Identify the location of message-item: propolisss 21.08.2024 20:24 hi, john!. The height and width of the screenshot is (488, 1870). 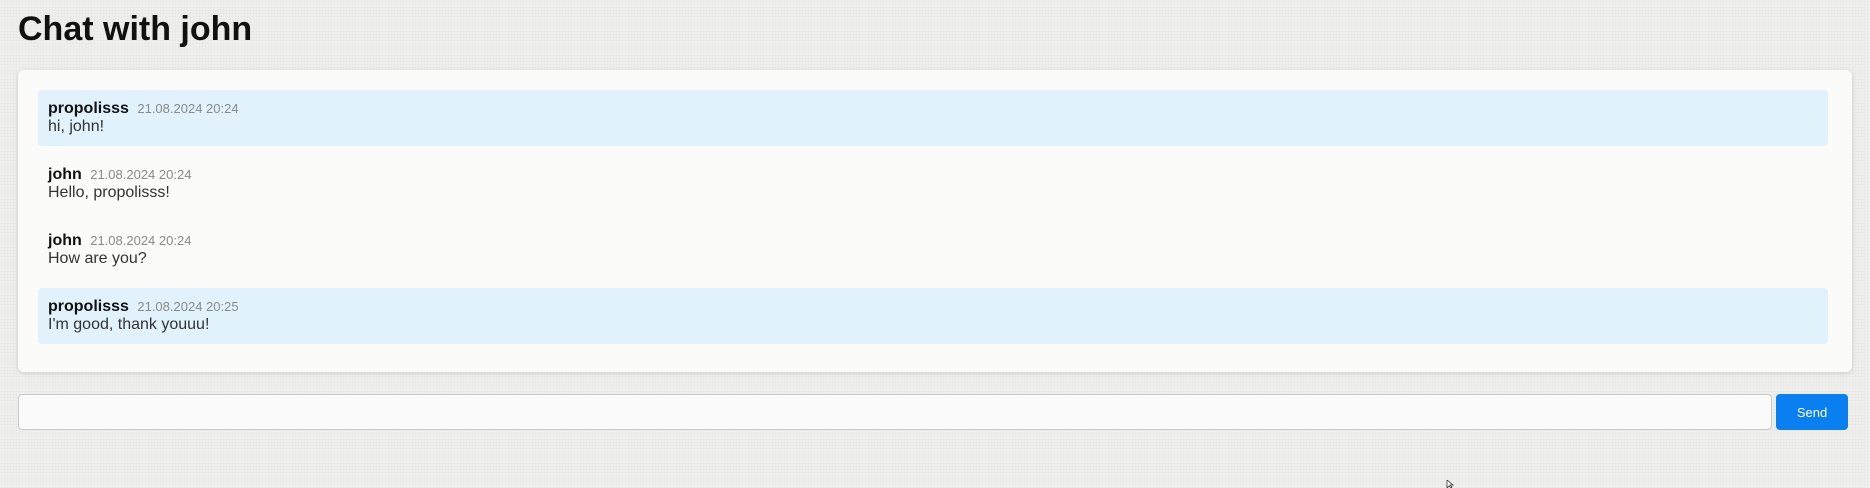
(933, 118).